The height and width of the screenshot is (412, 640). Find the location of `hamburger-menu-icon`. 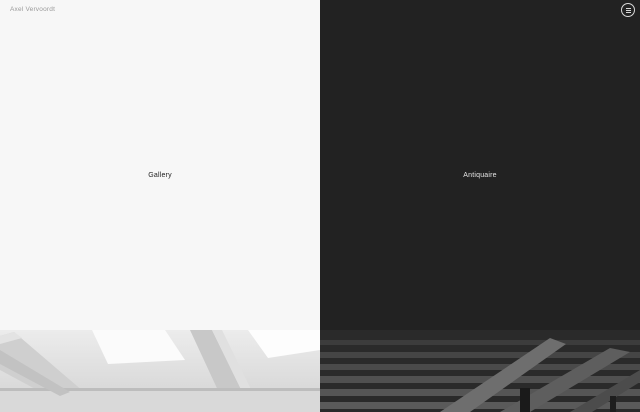

hamburger-menu-icon is located at coordinates (628, 10).